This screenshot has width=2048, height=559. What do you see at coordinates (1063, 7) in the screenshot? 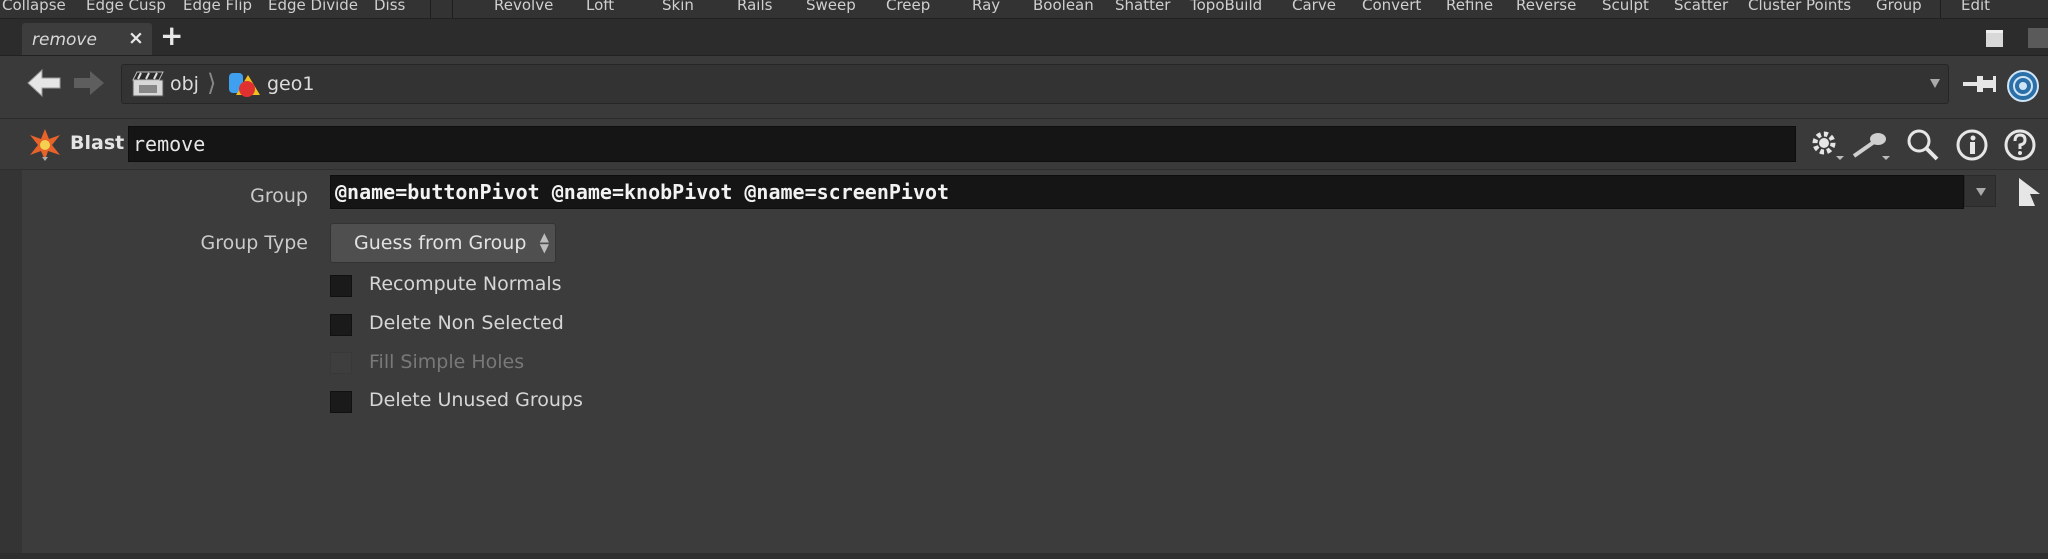
I see `shelf-tool-boolean: Boolean` at bounding box center [1063, 7].